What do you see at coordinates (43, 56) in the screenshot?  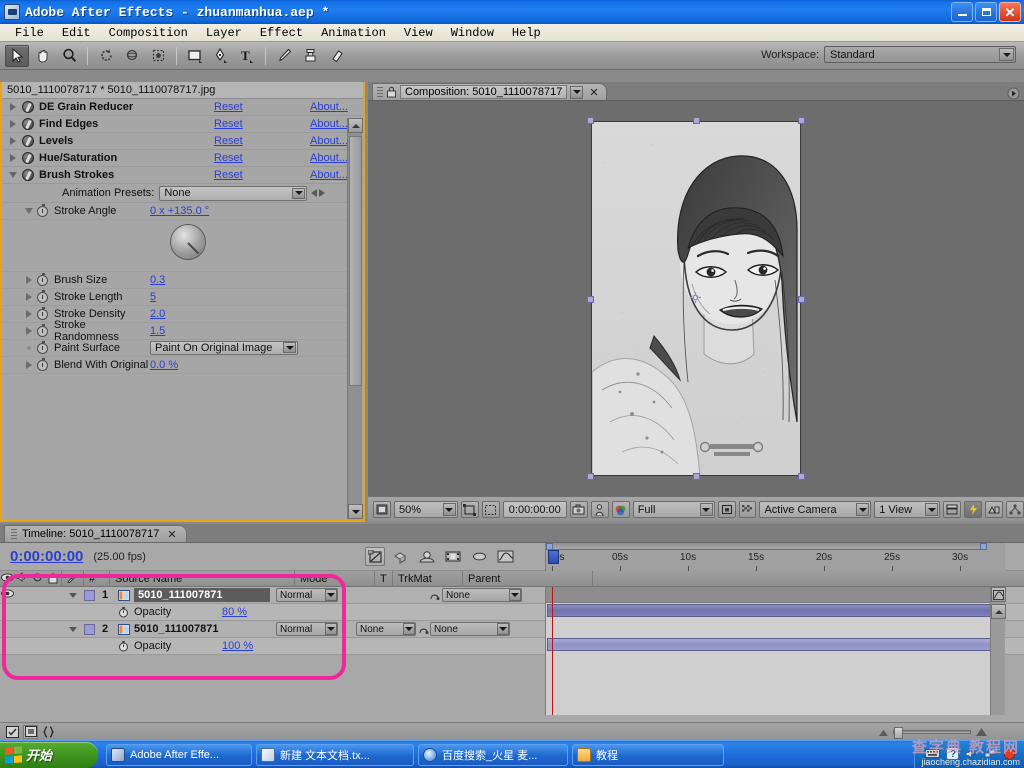 I see `hand-tool` at bounding box center [43, 56].